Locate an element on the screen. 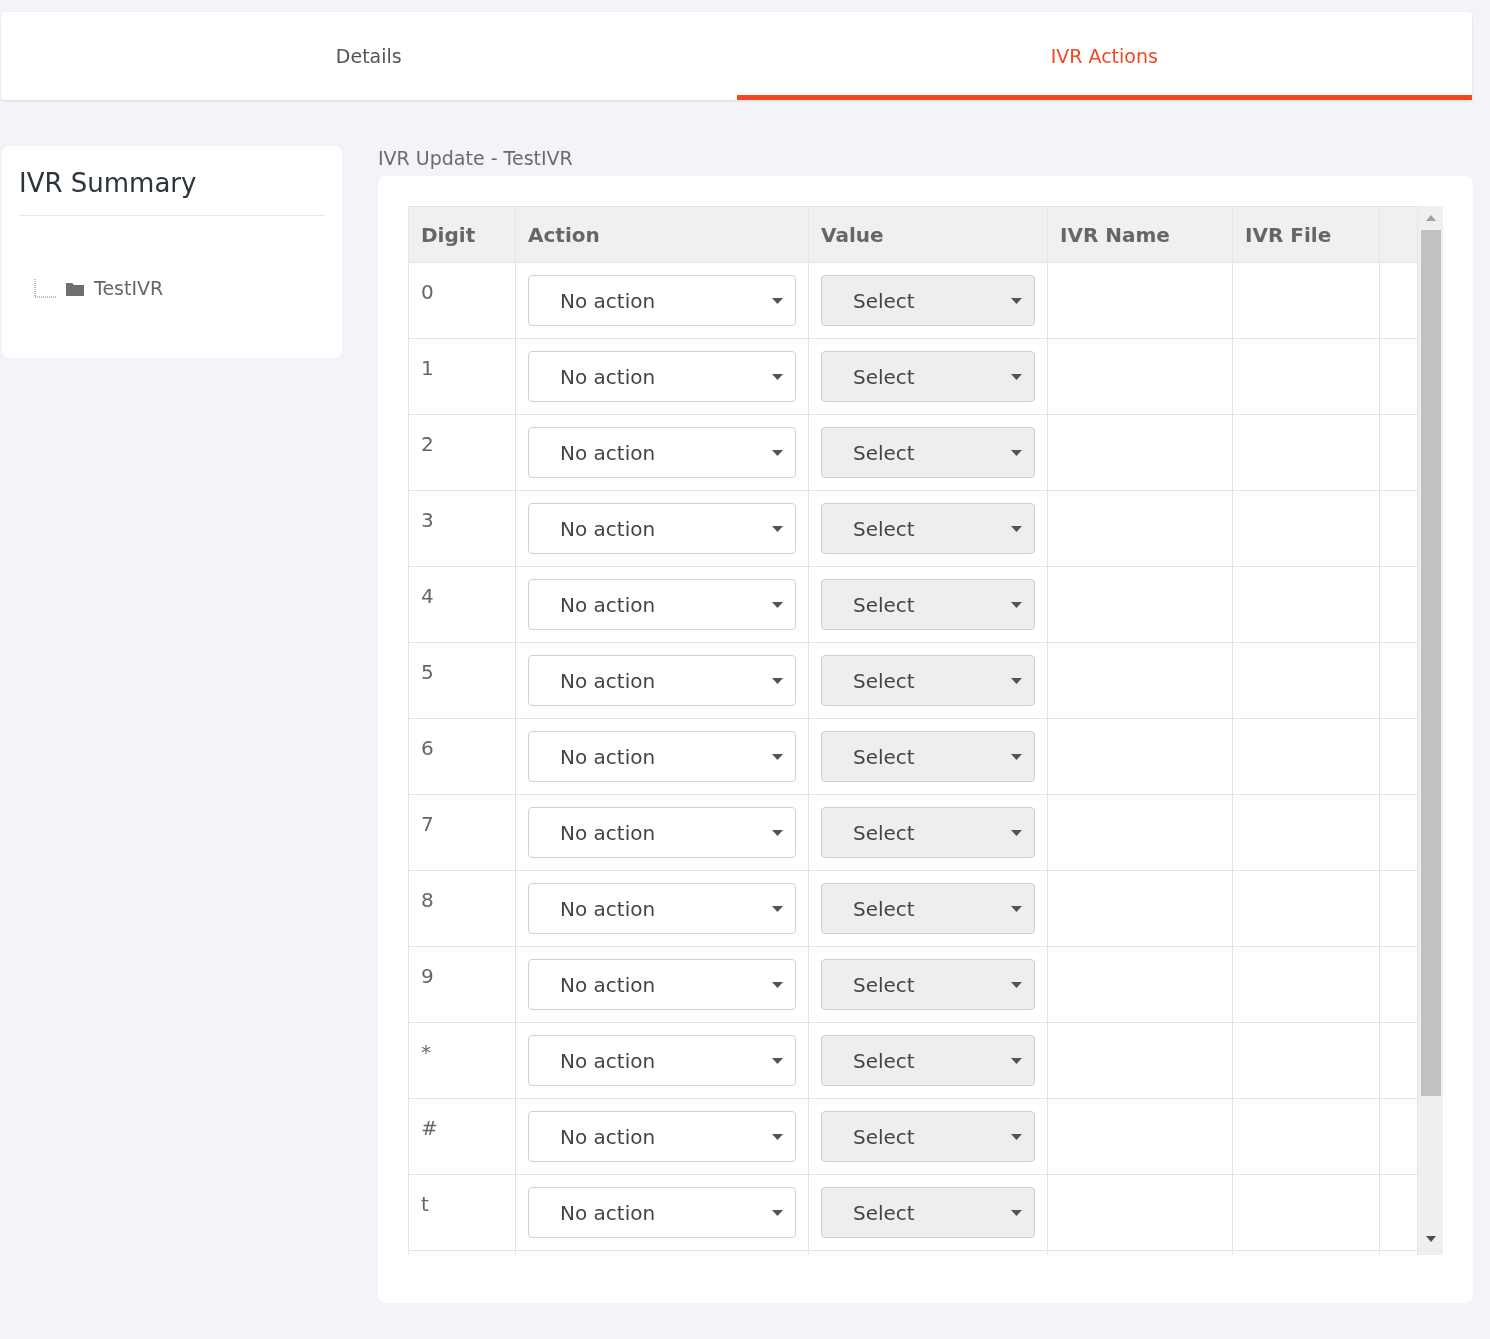  digit-text: 4 is located at coordinates (427, 596).